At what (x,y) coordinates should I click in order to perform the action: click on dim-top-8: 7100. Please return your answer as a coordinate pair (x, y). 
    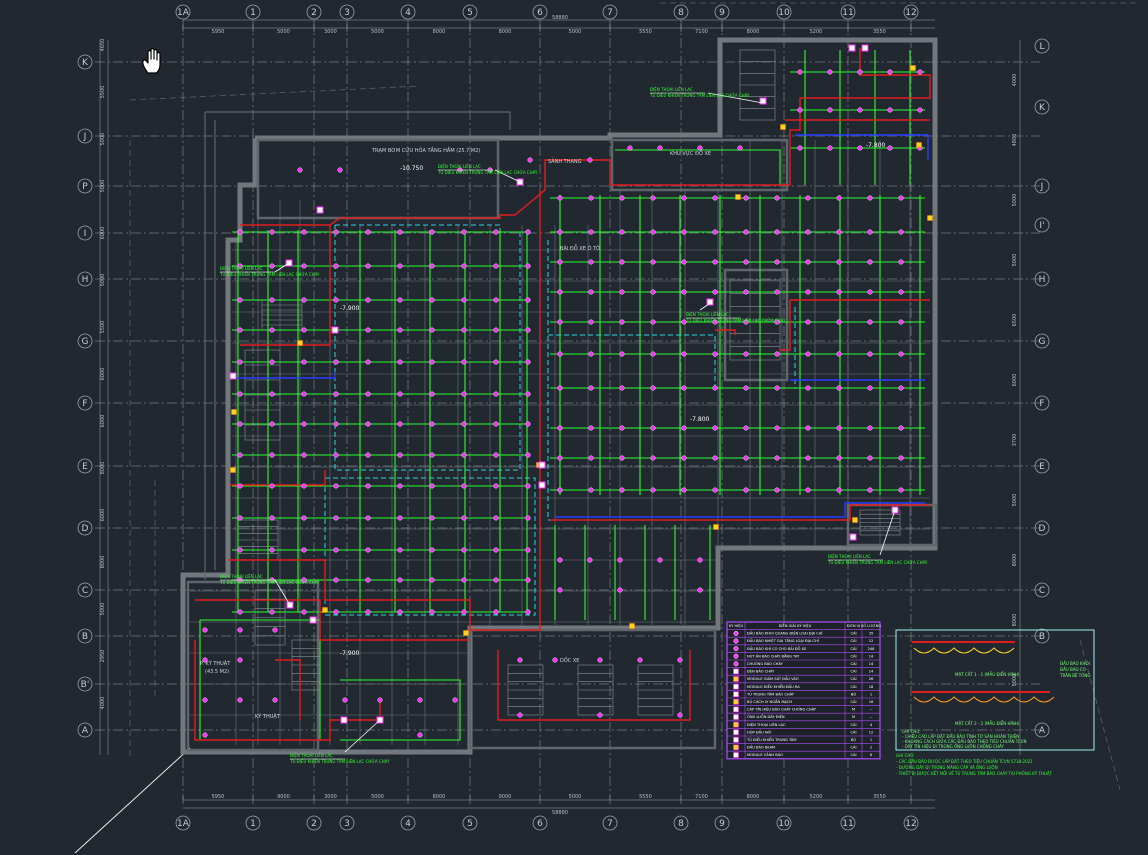
    Looking at the image, I should click on (701, 32).